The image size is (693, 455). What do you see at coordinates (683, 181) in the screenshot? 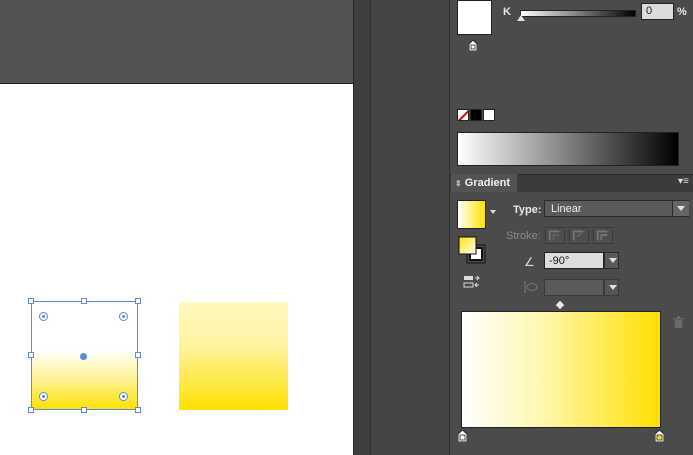
I see `panel-menu-icon: ▾≡` at bounding box center [683, 181].